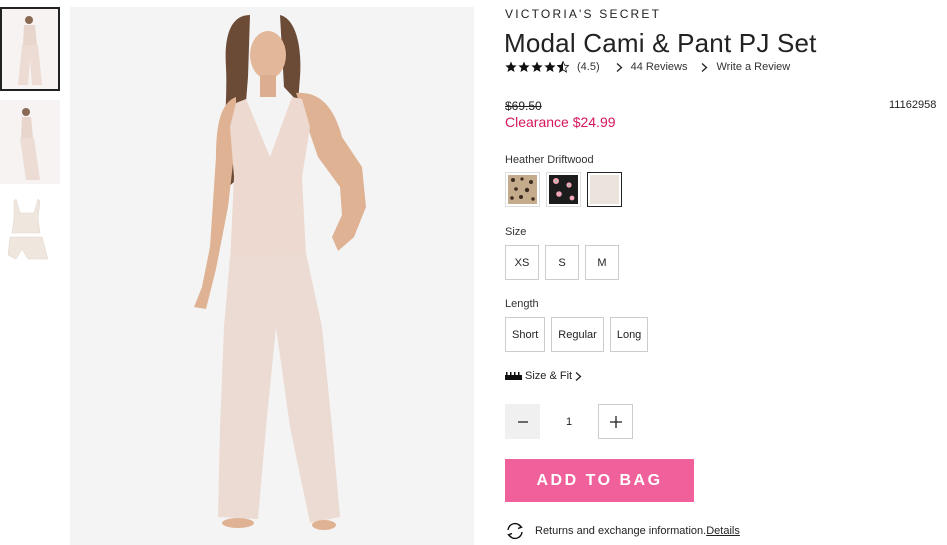 The image size is (947, 545). I want to click on length-option-short: Short, so click(525, 334).